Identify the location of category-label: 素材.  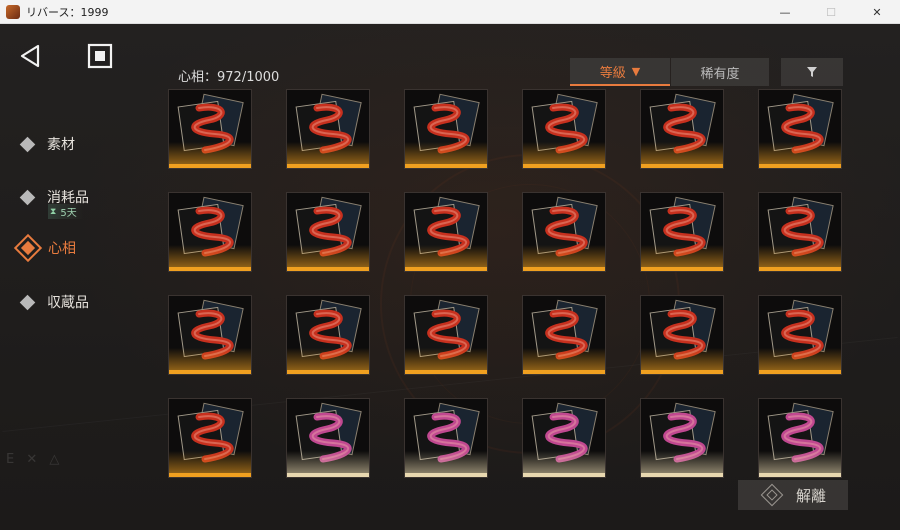
(61, 145).